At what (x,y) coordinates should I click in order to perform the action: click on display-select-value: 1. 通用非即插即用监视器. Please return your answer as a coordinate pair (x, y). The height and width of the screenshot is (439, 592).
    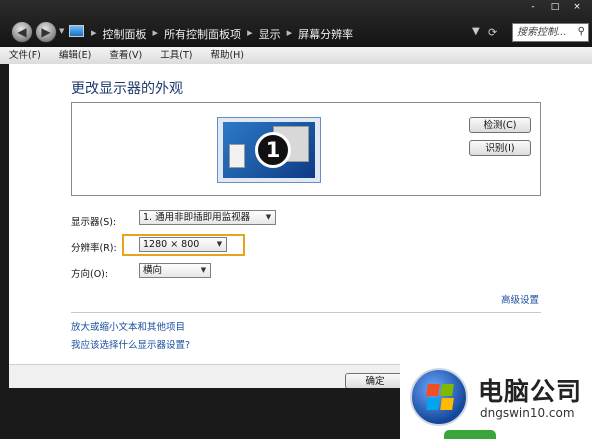
    Looking at the image, I should click on (197, 217).